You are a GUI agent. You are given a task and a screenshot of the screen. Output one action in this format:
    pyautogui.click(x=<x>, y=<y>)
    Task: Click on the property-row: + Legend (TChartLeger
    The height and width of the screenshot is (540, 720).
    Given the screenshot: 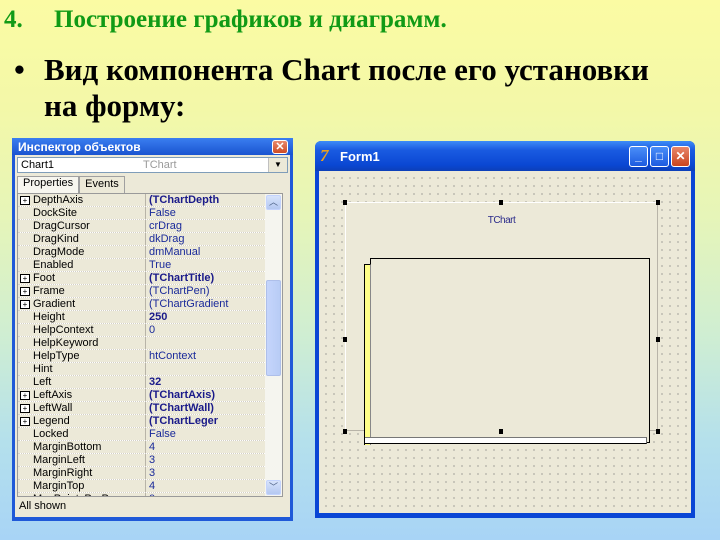 What is the action you would take?
    pyautogui.click(x=150, y=421)
    